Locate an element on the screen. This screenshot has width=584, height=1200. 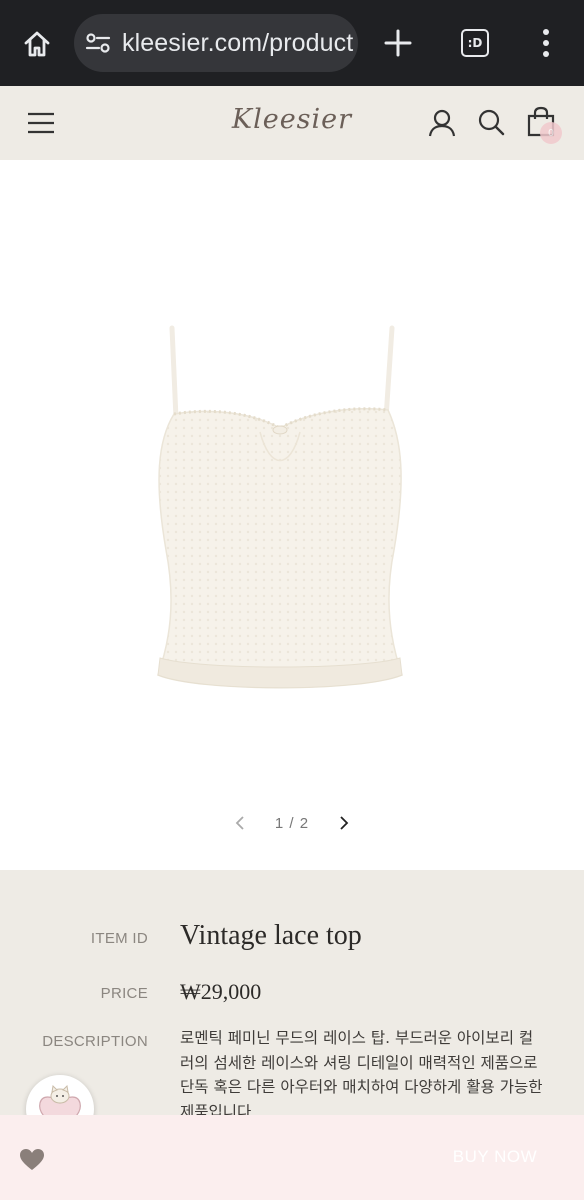
gallery-pager: 1 / 2 is located at coordinates (292, 823).